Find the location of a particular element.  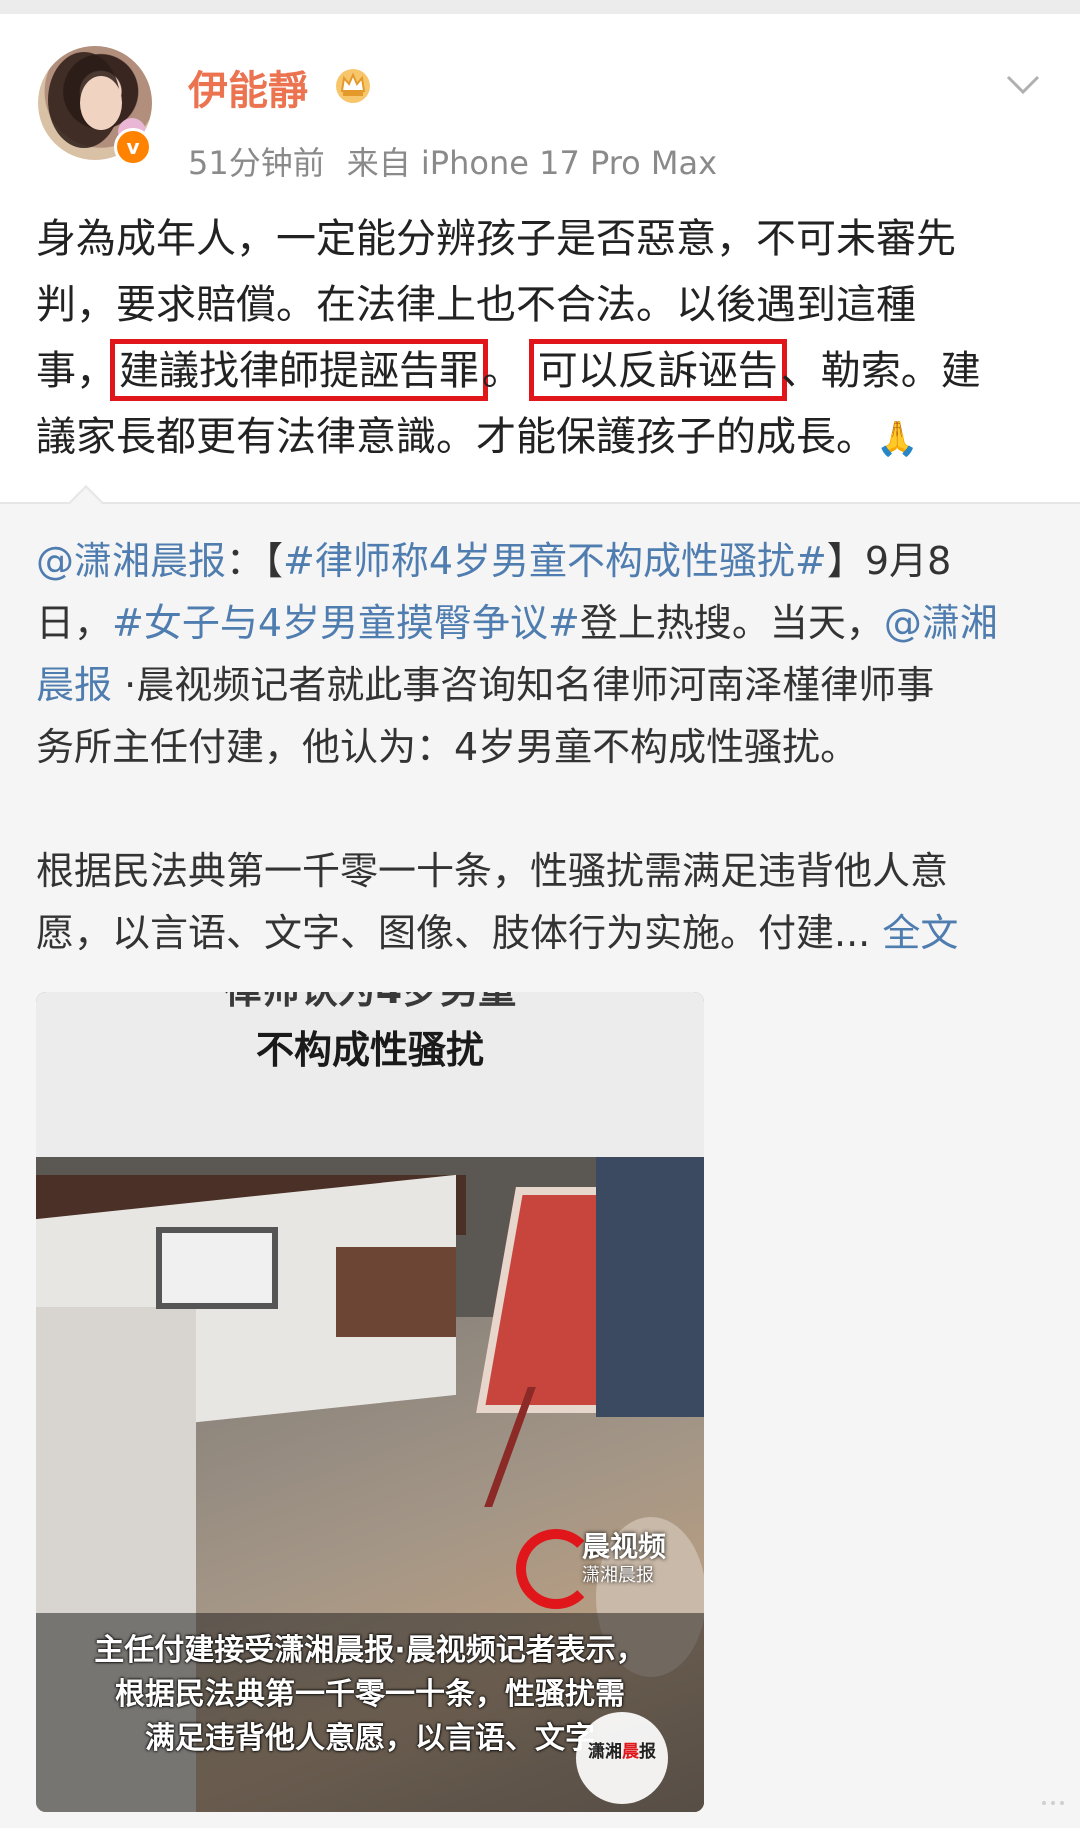

crown-icon is located at coordinates (353, 86).